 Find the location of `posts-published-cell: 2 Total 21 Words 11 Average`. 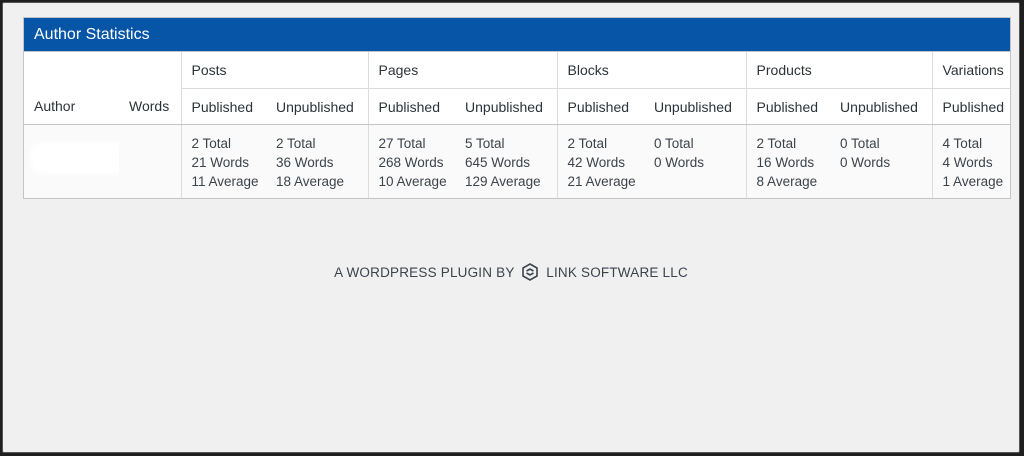

posts-published-cell: 2 Total 21 Words 11 Average is located at coordinates (223, 161).